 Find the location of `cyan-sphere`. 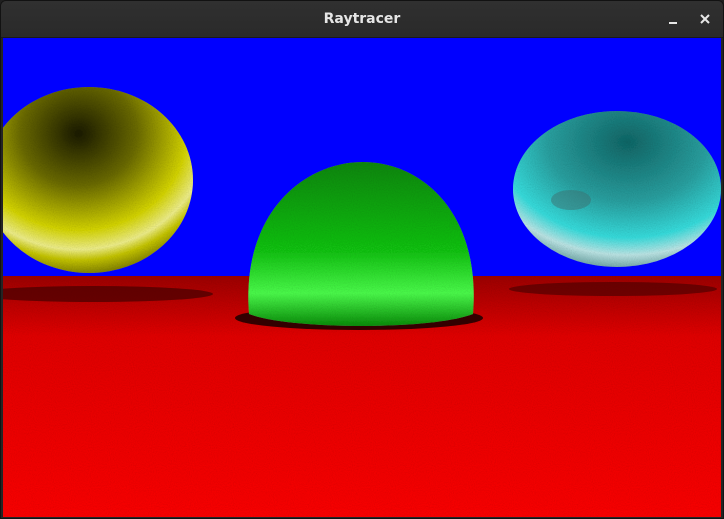

cyan-sphere is located at coordinates (617, 189).